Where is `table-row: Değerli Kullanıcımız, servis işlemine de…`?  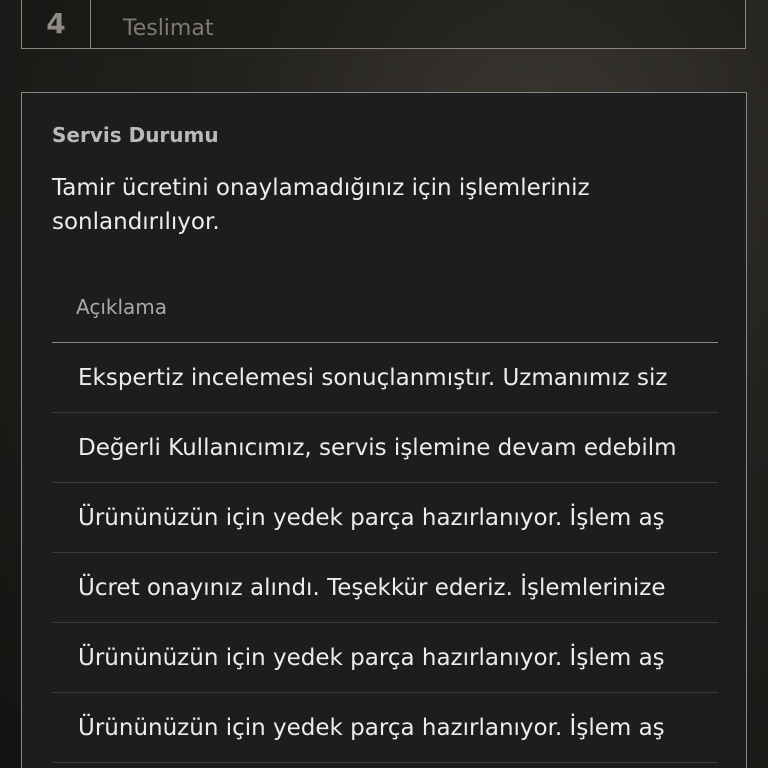 table-row: Değerli Kullanıcımız, servis işlemine de… is located at coordinates (385, 448).